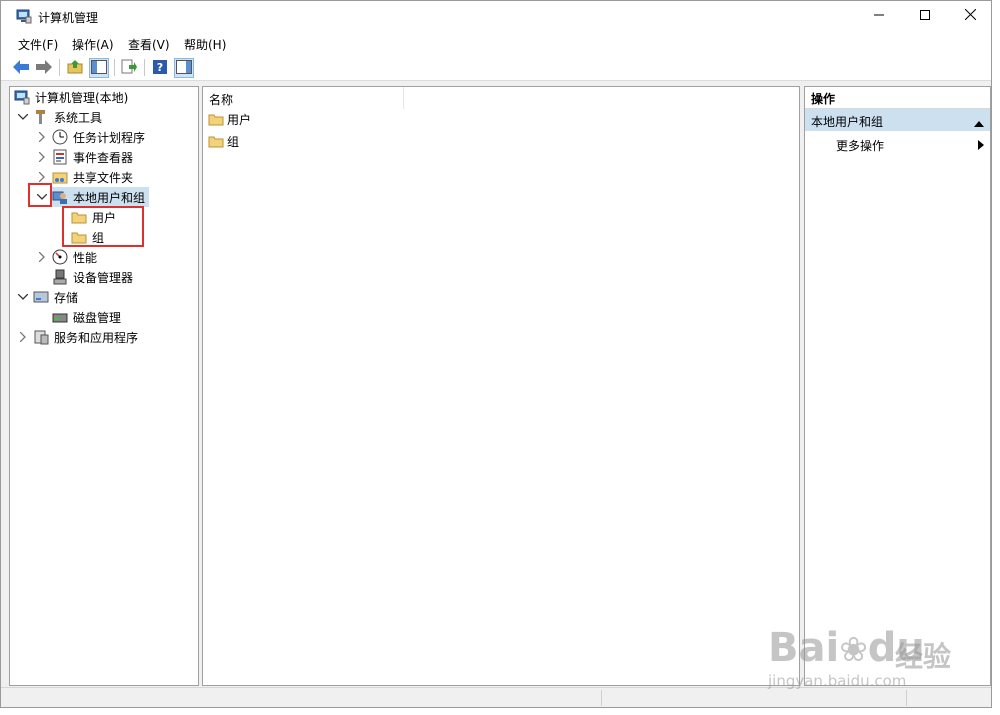 This screenshot has width=1000, height=715. I want to click on tree-node-system-tools: 系统工具, so click(67, 117).